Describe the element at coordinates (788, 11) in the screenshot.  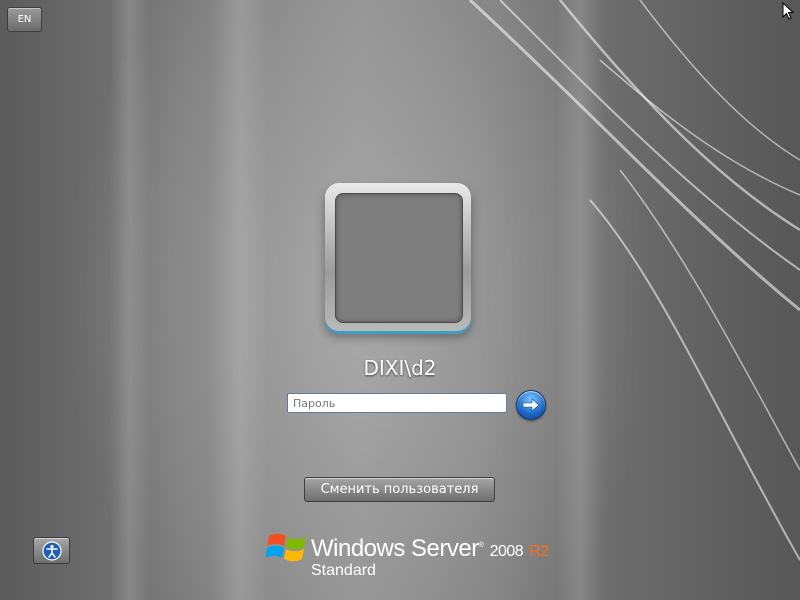
I see `mouse-pointer-icon` at that location.